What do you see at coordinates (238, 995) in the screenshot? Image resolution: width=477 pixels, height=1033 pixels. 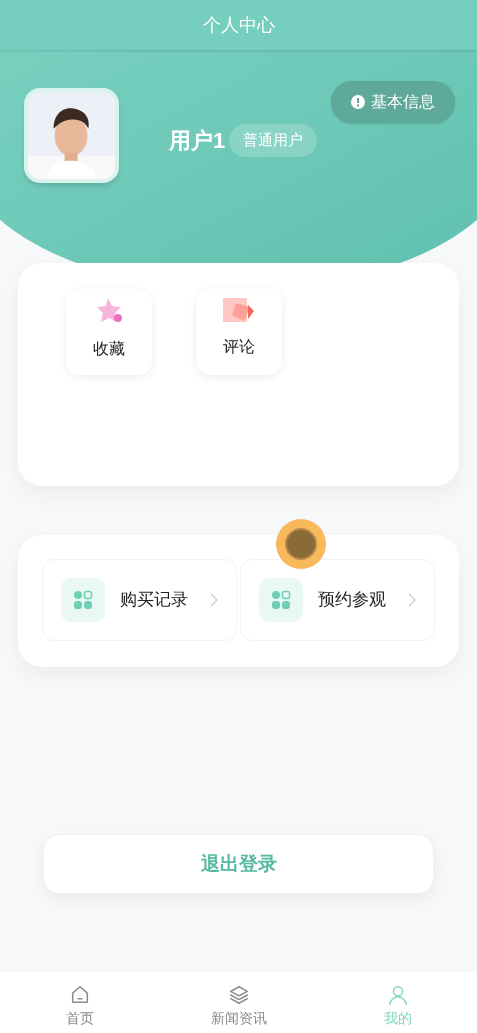 I see `layers-icon` at bounding box center [238, 995].